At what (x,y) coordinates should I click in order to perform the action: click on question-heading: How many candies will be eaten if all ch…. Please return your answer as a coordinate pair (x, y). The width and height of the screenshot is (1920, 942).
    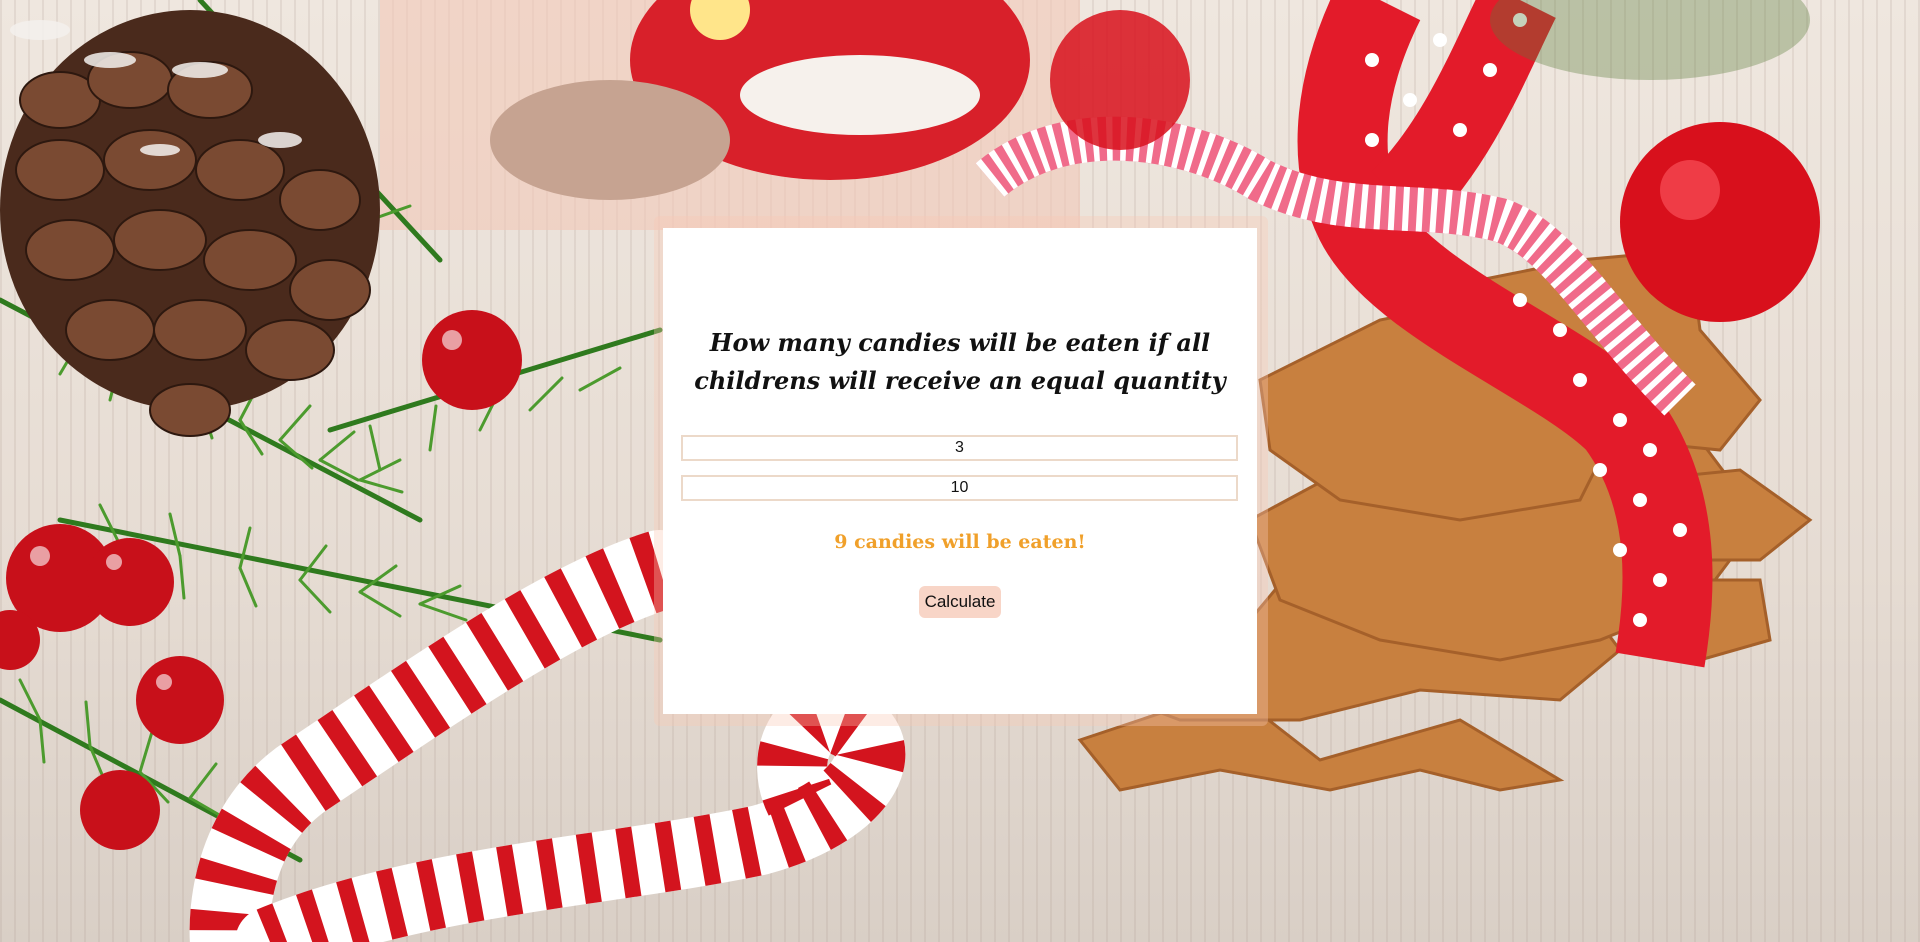
    Looking at the image, I should click on (960, 361).